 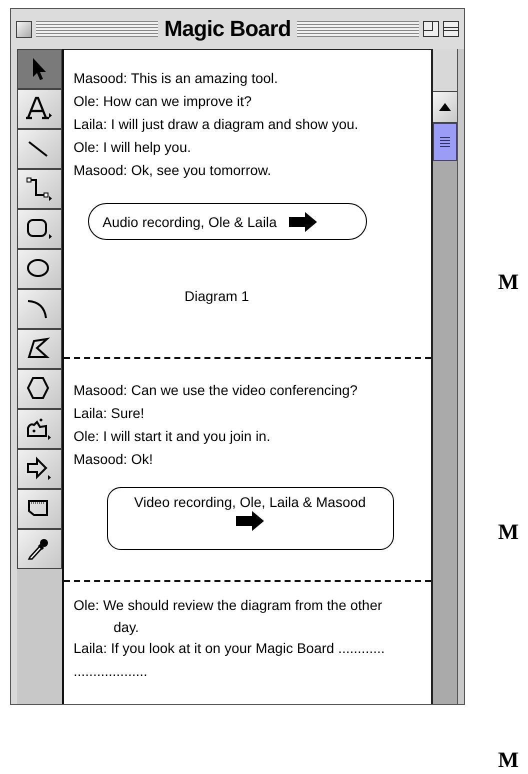 What do you see at coordinates (24, 29) in the screenshot?
I see `close-box` at bounding box center [24, 29].